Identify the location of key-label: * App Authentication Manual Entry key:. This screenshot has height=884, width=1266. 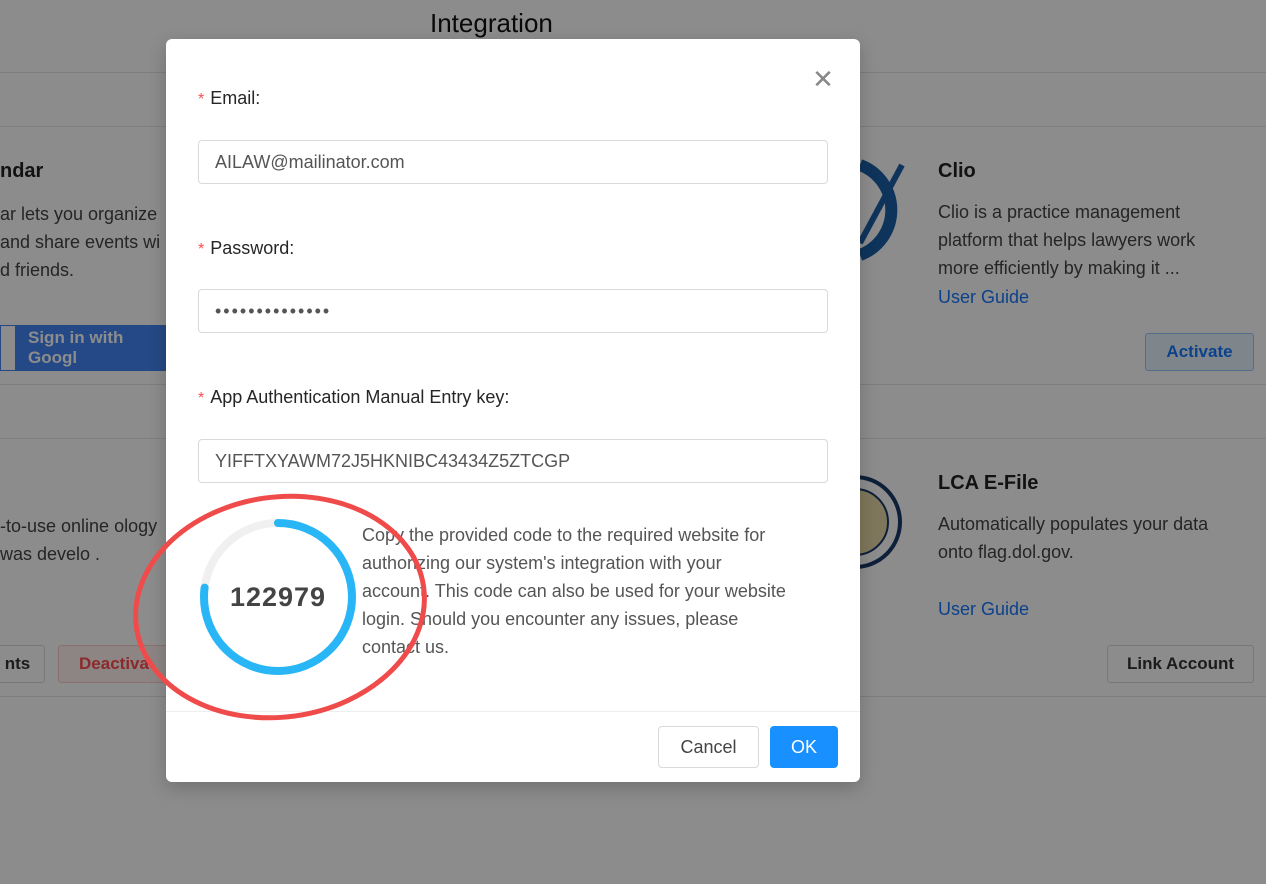
(354, 397).